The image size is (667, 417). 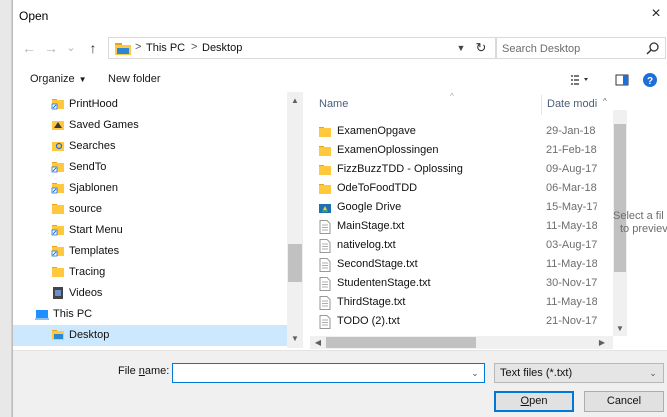 What do you see at coordinates (624, 401) in the screenshot?
I see `cancel-button: Cancel` at bounding box center [624, 401].